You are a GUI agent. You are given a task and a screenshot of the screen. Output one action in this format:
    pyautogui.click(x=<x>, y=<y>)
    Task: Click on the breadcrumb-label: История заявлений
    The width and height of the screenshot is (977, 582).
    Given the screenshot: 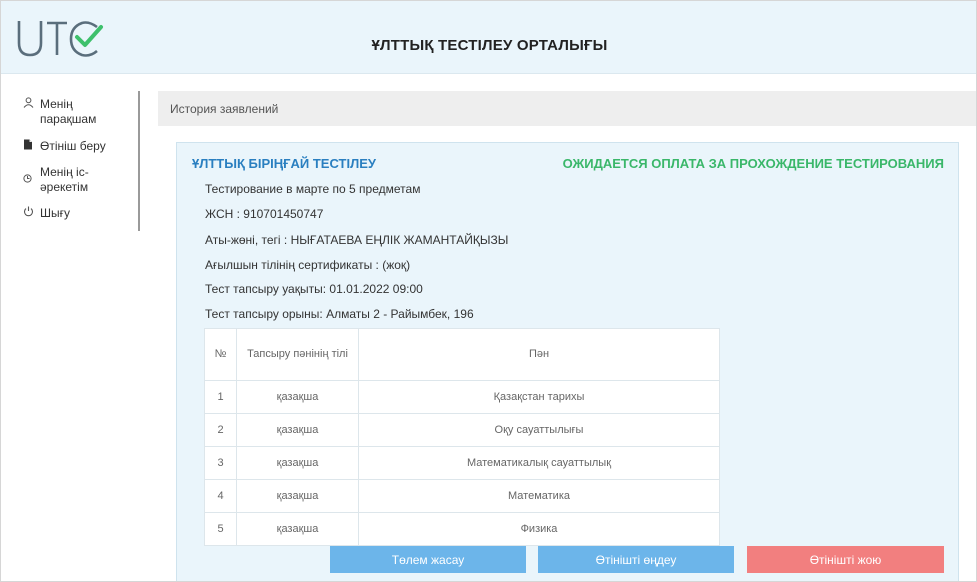 What is the action you would take?
    pyautogui.click(x=224, y=109)
    